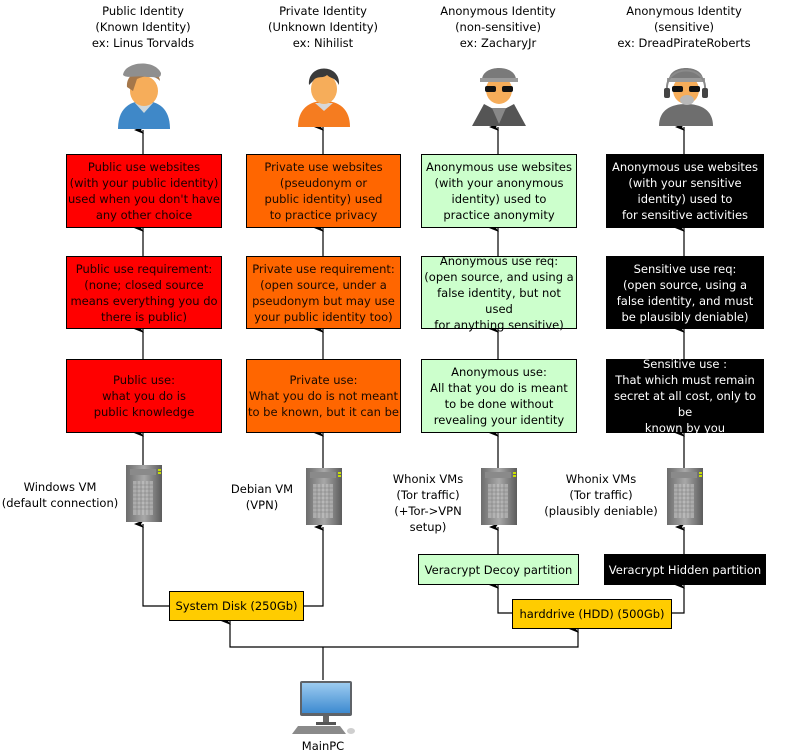 This screenshot has height=756, width=786. I want to click on vm-label-windows: Windows VM (default connection), so click(60, 495).